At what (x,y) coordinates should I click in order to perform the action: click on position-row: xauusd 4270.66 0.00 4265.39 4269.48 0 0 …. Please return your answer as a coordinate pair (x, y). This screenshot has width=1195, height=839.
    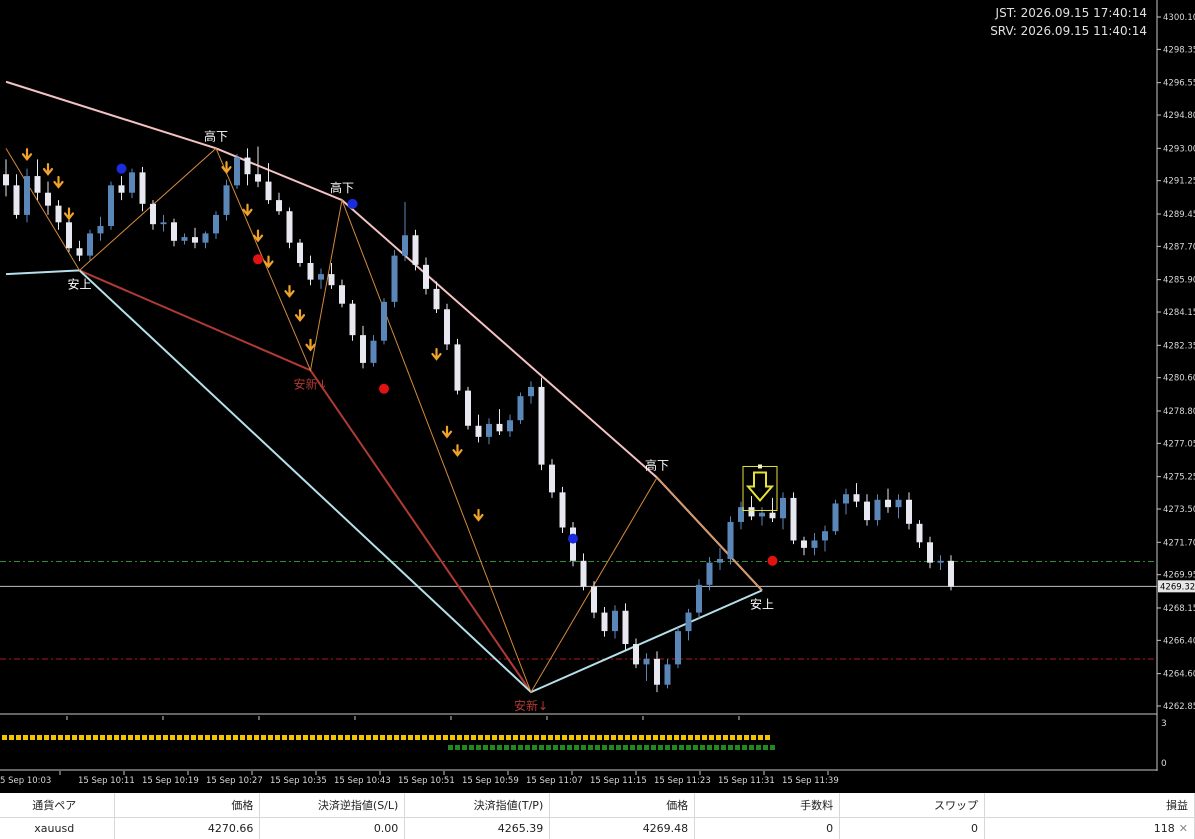
    Looking at the image, I should click on (597, 828).